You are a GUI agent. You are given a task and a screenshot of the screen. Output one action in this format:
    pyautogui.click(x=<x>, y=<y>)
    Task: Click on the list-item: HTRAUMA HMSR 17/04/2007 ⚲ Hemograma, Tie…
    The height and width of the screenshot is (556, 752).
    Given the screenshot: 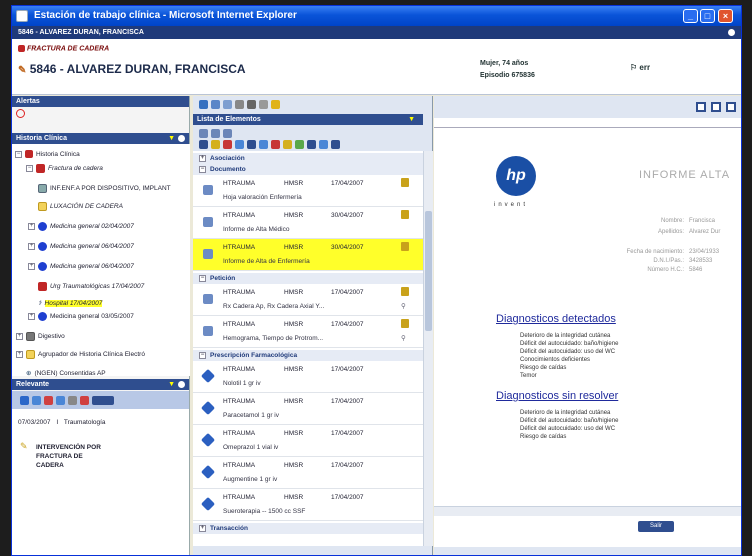 What is the action you would take?
    pyautogui.click(x=308, y=332)
    